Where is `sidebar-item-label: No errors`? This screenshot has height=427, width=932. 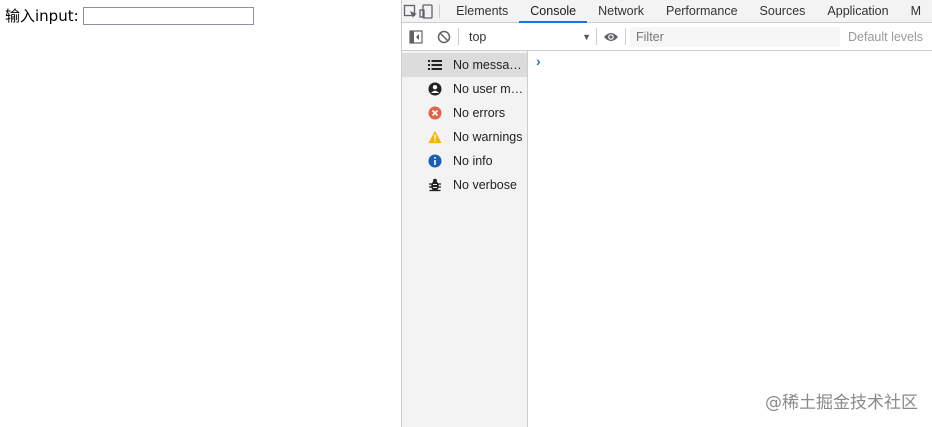 sidebar-item-label: No errors is located at coordinates (479, 113).